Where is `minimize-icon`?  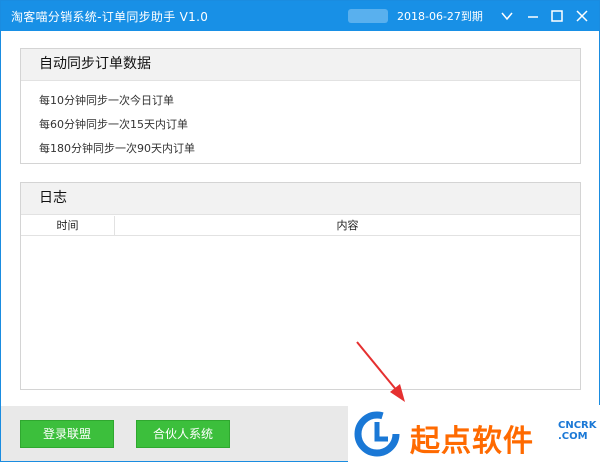
minimize-icon is located at coordinates (533, 17).